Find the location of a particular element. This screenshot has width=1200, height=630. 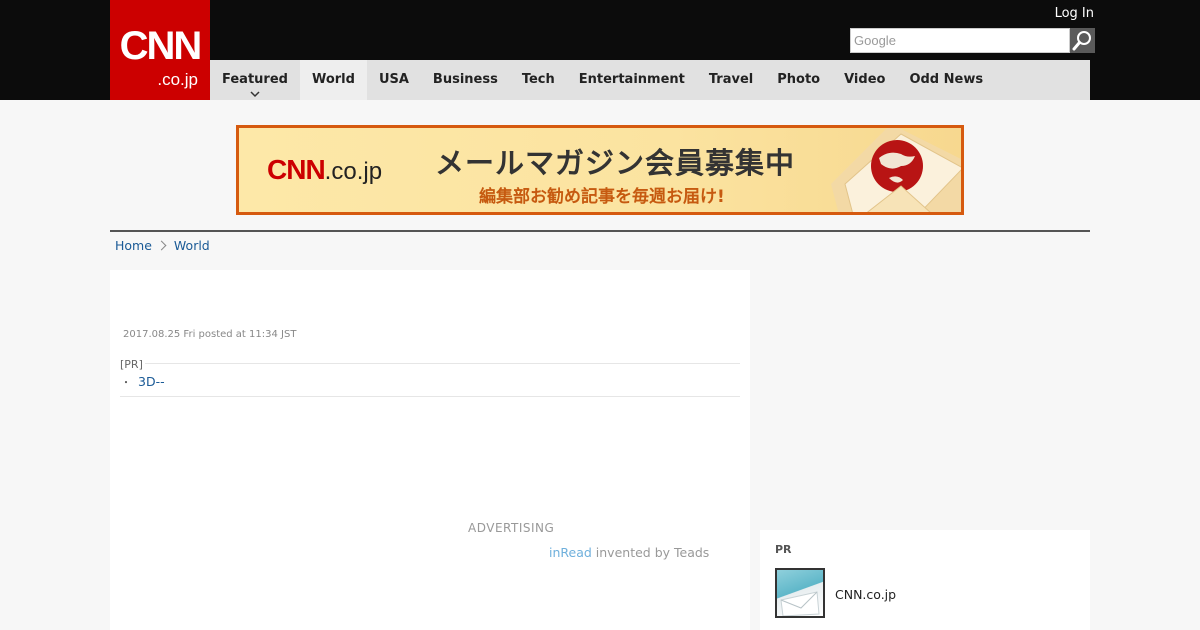

login-link: Log In is located at coordinates (1074, 13).